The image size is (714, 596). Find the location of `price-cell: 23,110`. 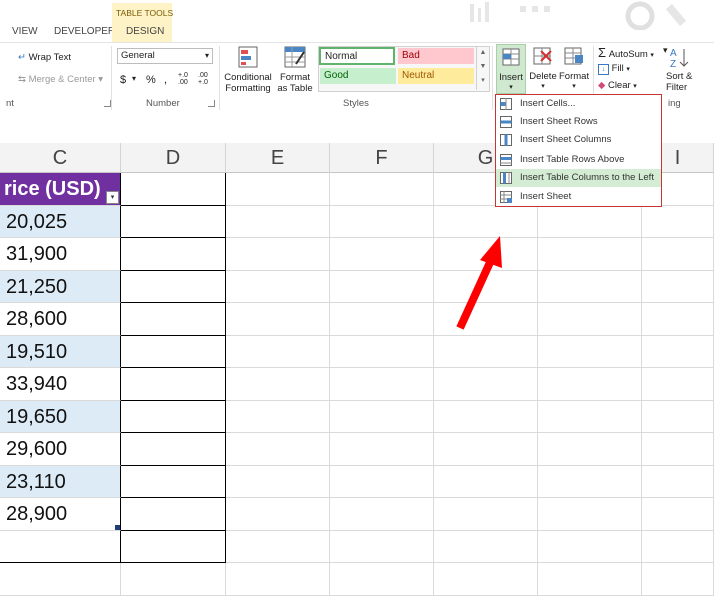

price-cell: 23,110 is located at coordinates (60, 481).